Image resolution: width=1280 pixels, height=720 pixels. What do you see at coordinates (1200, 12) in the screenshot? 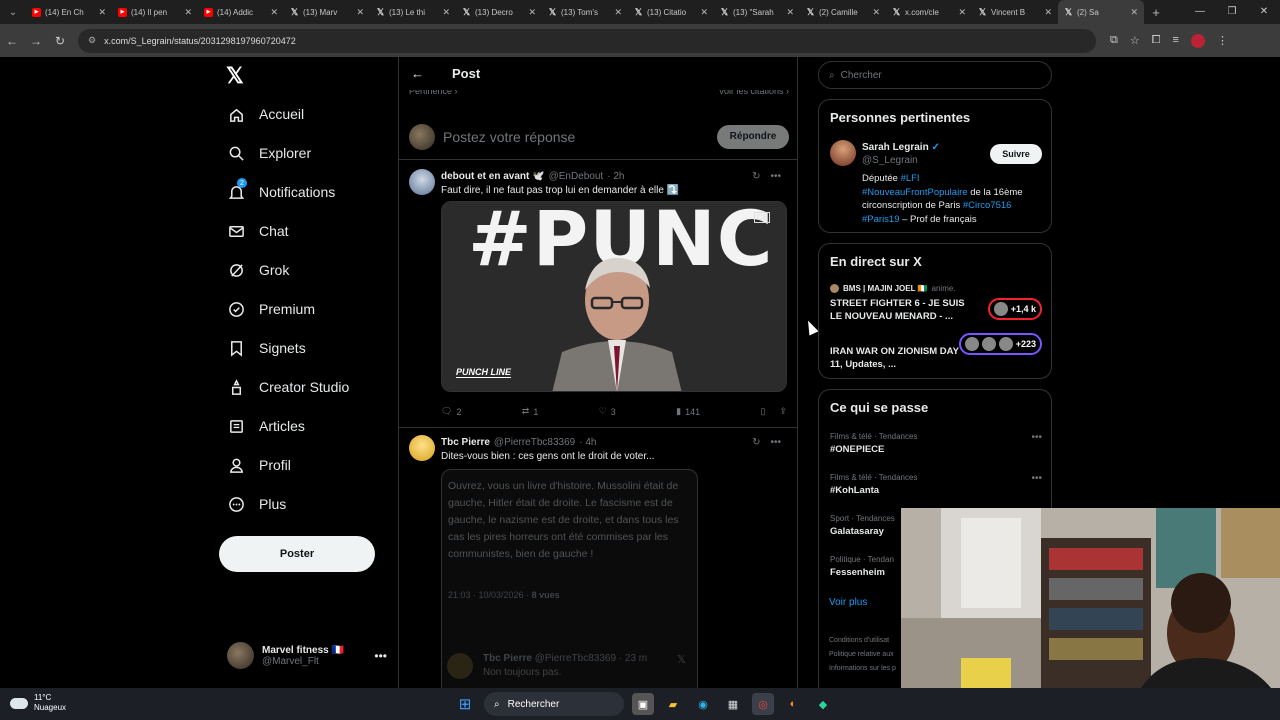
I see `minimize-icon: —` at bounding box center [1200, 12].